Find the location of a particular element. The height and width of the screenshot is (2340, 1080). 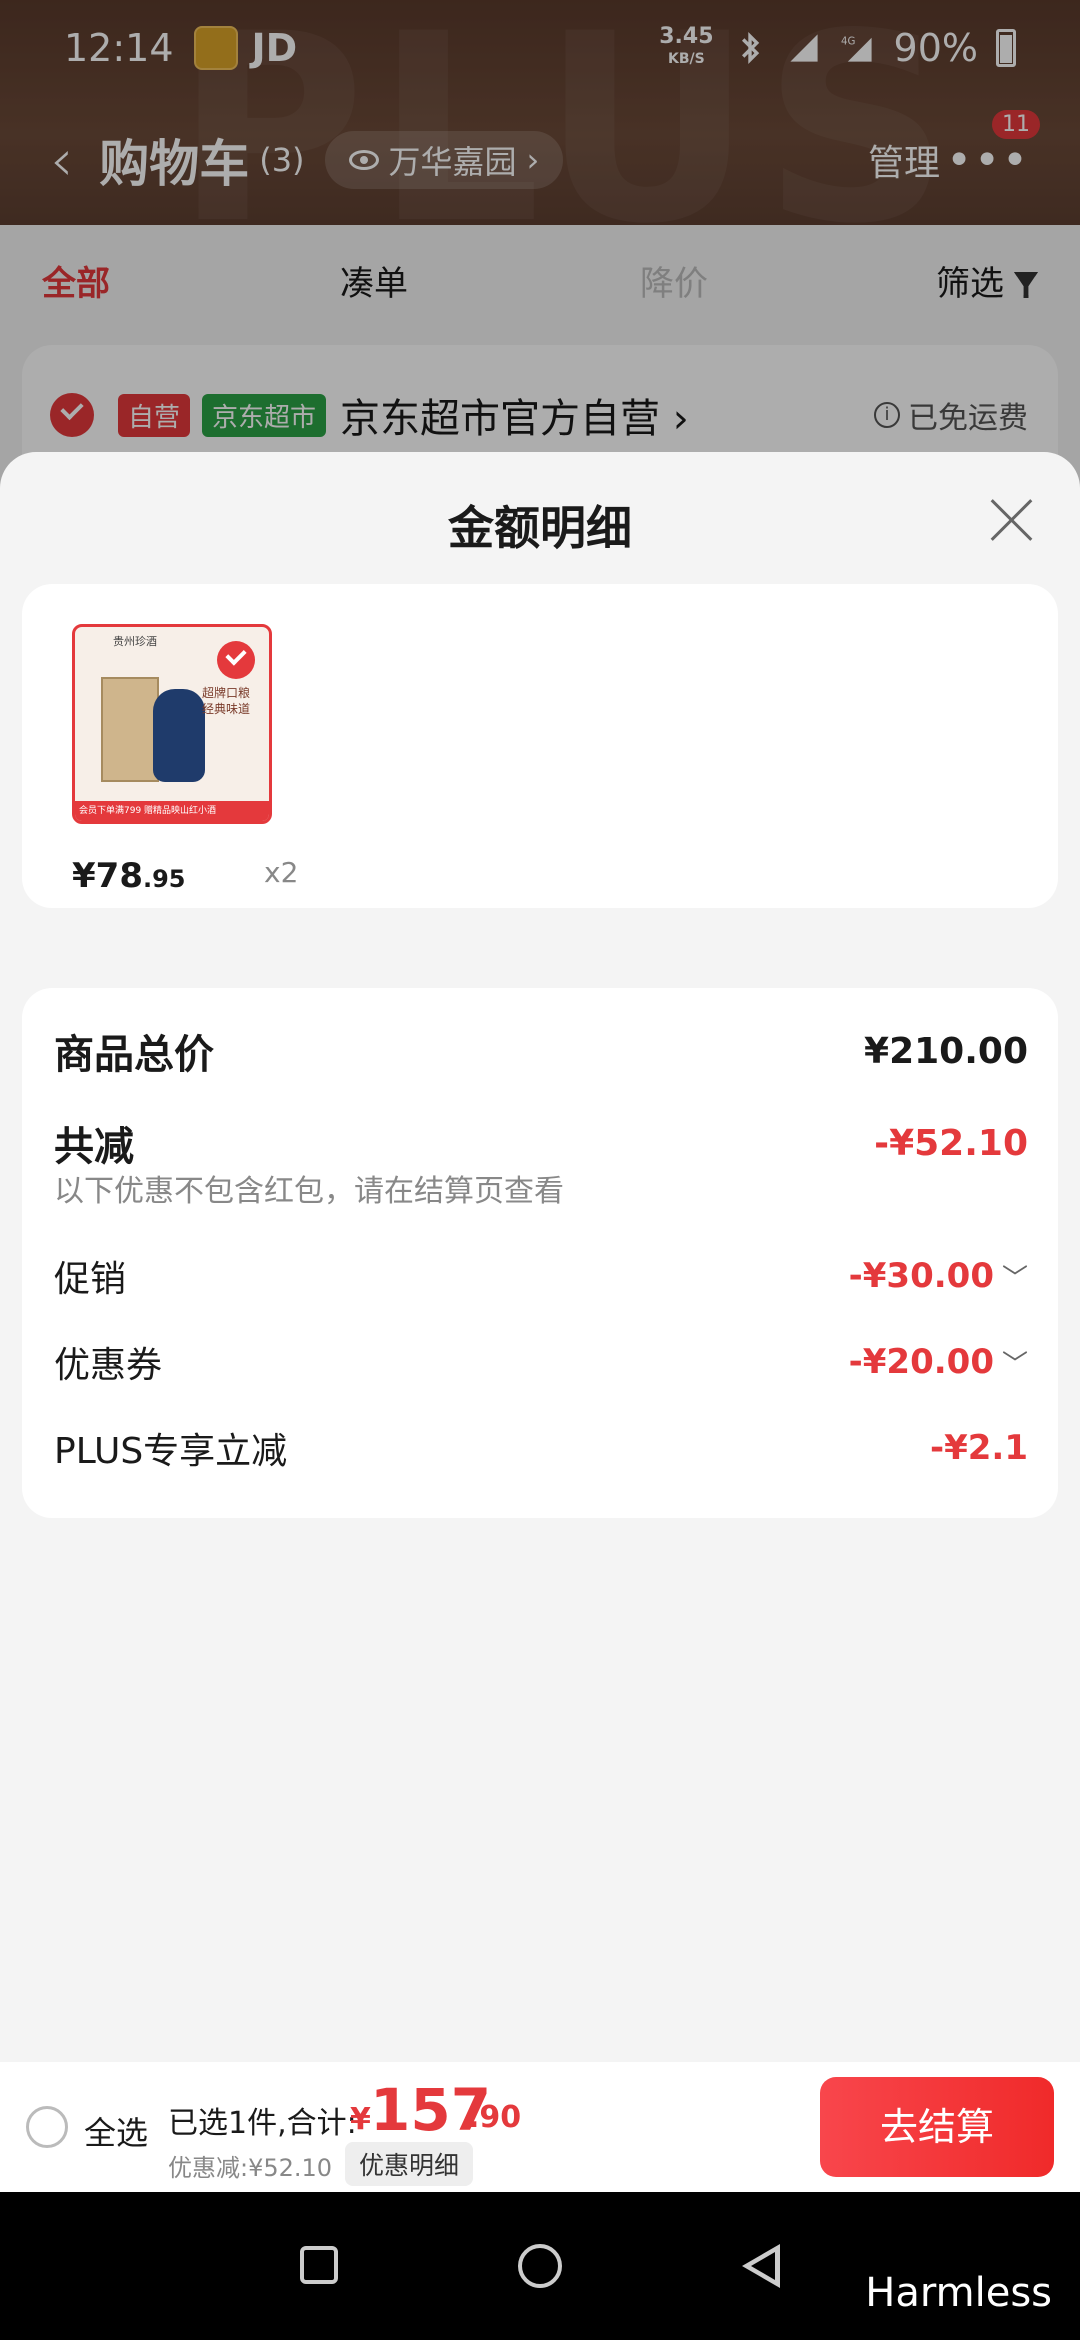

sheet-title: 金额明细 is located at coordinates (540, 528).